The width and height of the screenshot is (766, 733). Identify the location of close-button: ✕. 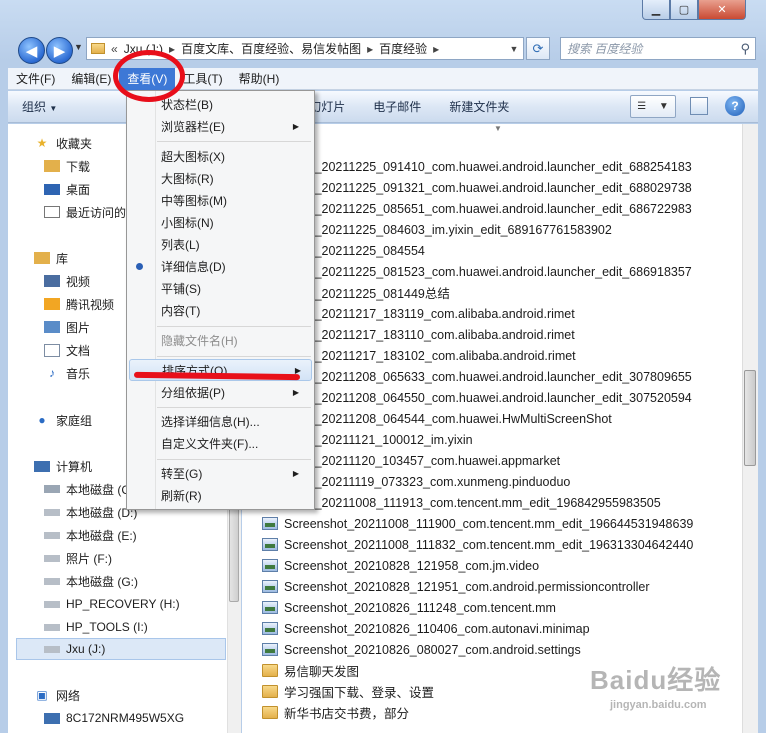
(722, 10).